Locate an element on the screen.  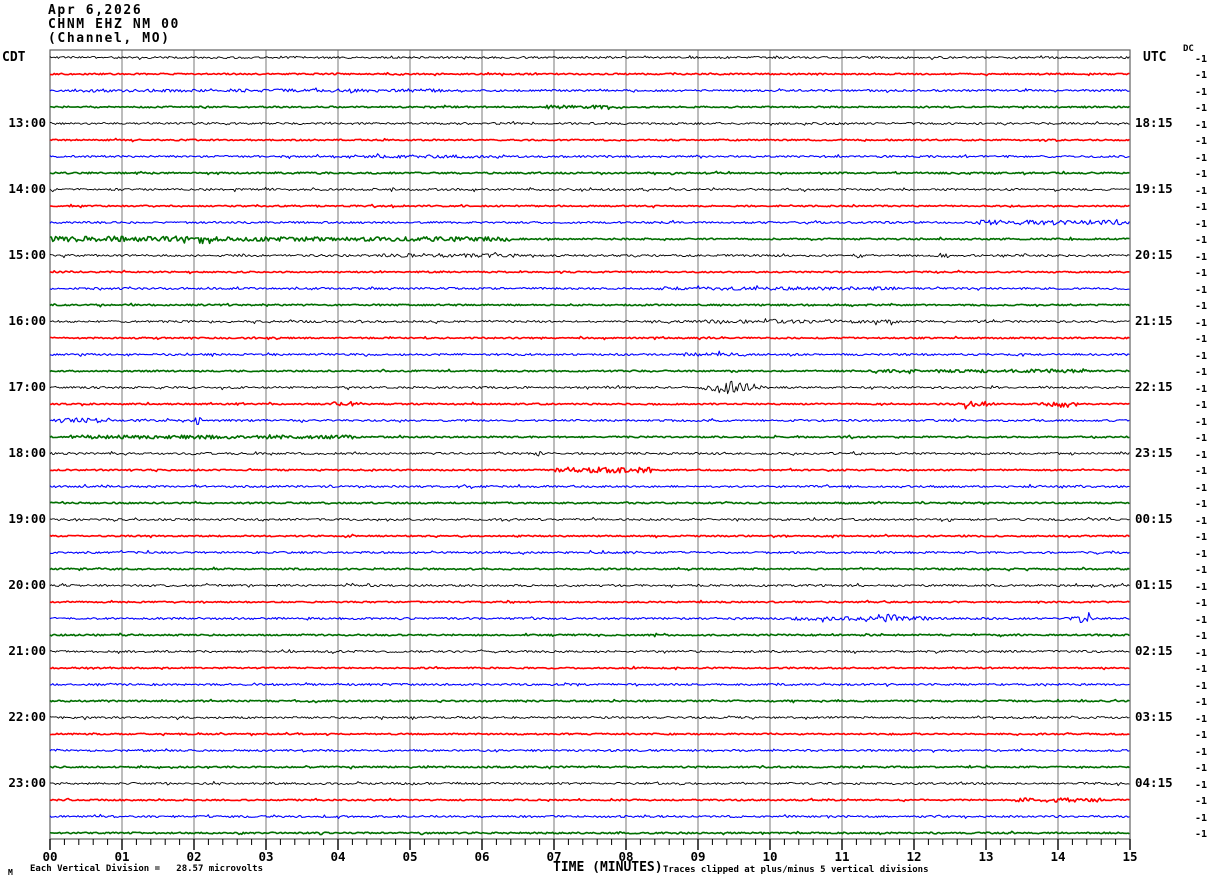
right-hour-label: 18:15 is located at coordinates (1154, 122).